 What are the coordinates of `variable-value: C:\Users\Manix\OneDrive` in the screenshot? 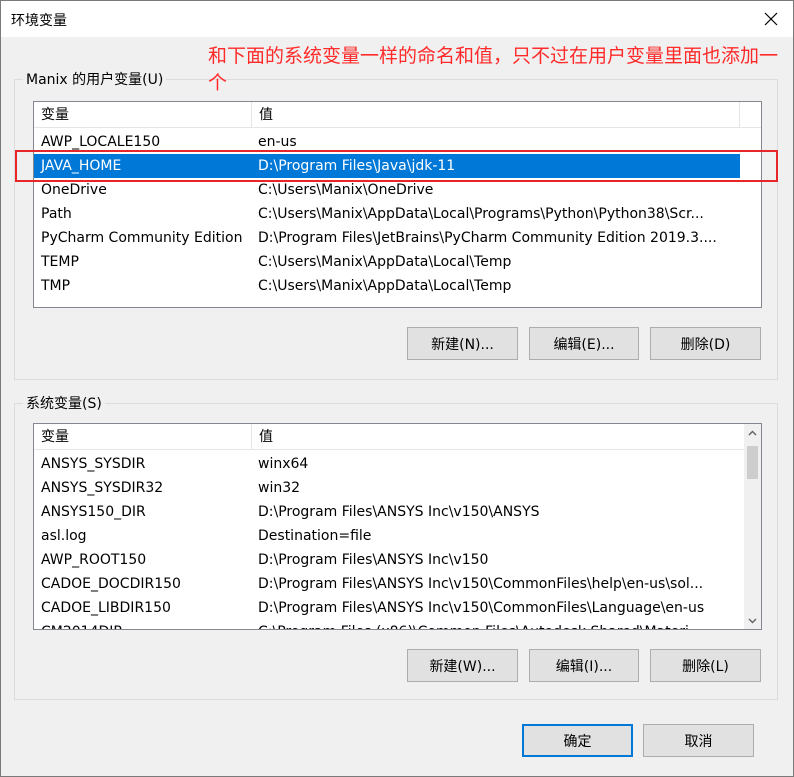 It's located at (346, 190).